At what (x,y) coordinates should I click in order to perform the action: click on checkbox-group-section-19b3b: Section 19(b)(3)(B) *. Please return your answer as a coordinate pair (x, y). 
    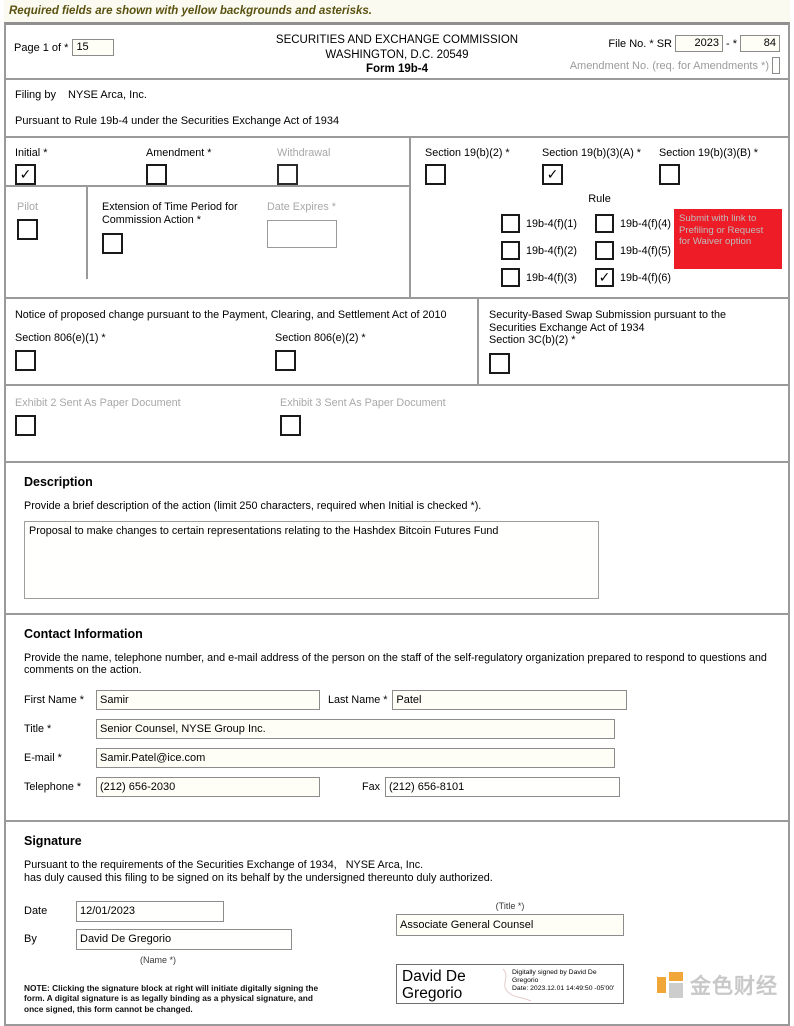
    Looking at the image, I should click on (717, 166).